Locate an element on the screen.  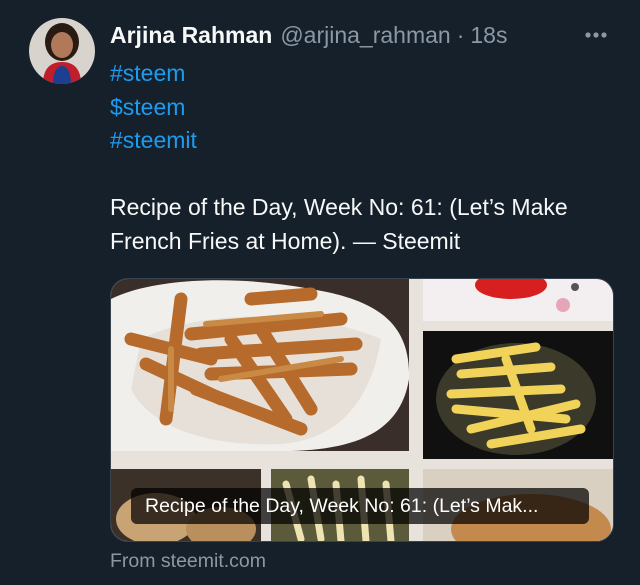
avatar-image is located at coordinates (62, 51).